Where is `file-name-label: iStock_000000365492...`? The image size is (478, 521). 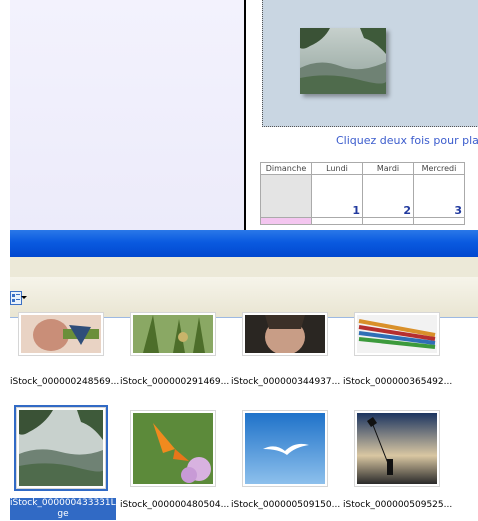 file-name-label: iStock_000000365492... is located at coordinates (397, 382).